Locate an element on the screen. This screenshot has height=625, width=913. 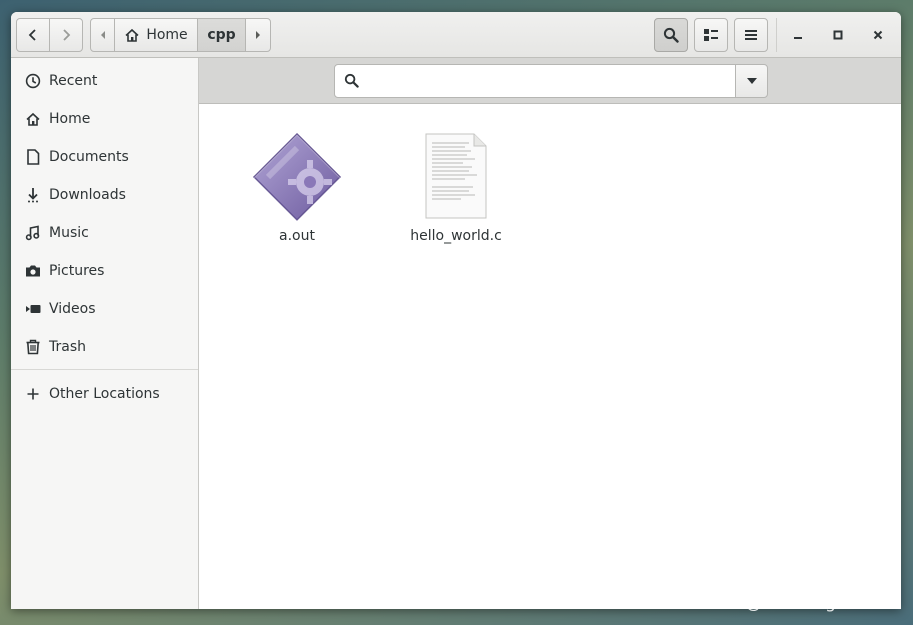
sidebar-item-label: Other Locations is located at coordinates (104, 394).